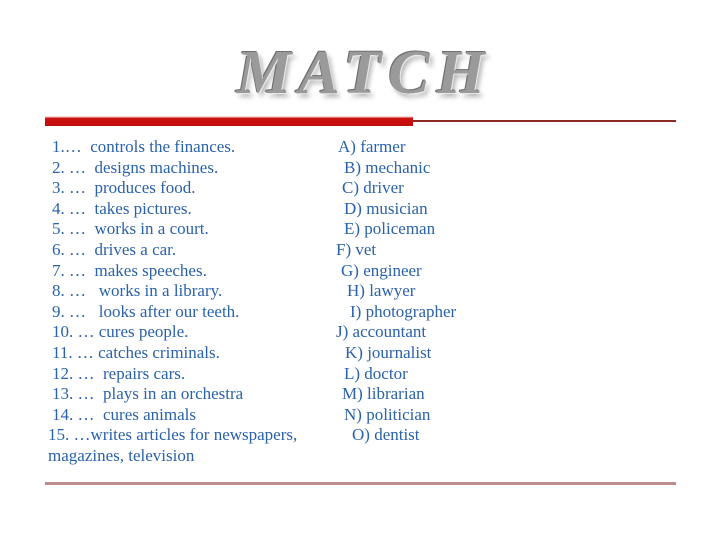  I want to click on table-row: 5. … works in a court. E) policeman, so click(360, 229).